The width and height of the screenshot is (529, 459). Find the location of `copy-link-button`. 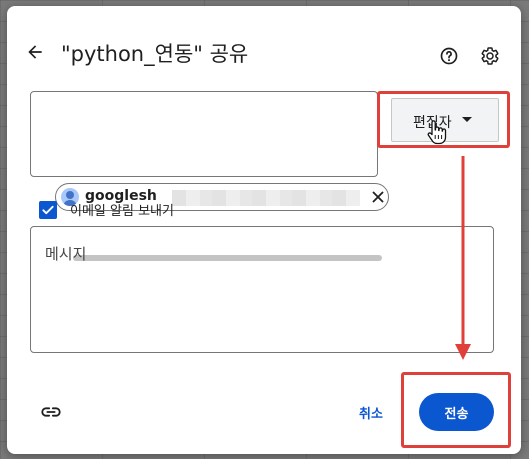

copy-link-button is located at coordinates (51, 412).